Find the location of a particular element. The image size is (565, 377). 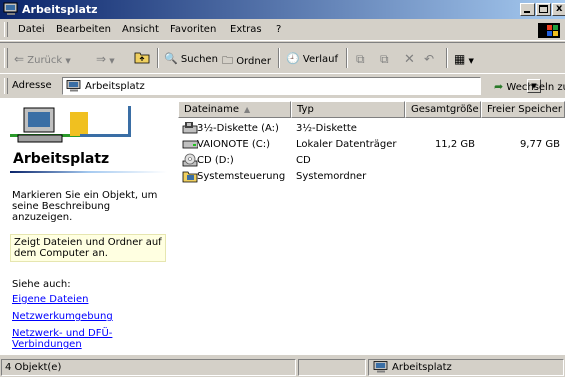

delete-icon: ✕ is located at coordinates (409, 59).